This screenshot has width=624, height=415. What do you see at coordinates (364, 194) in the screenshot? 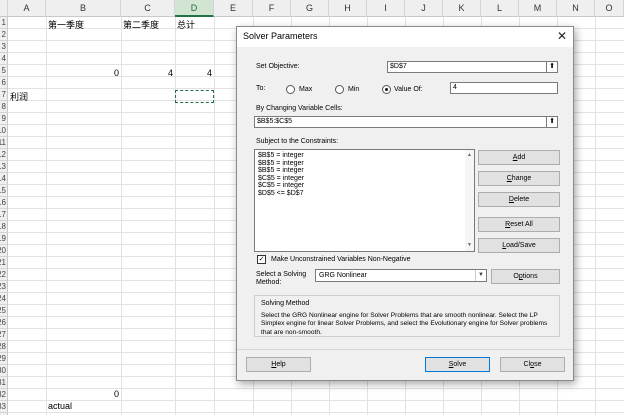
I see `constraint-item: $D$5 <= $D$7` at bounding box center [364, 194].